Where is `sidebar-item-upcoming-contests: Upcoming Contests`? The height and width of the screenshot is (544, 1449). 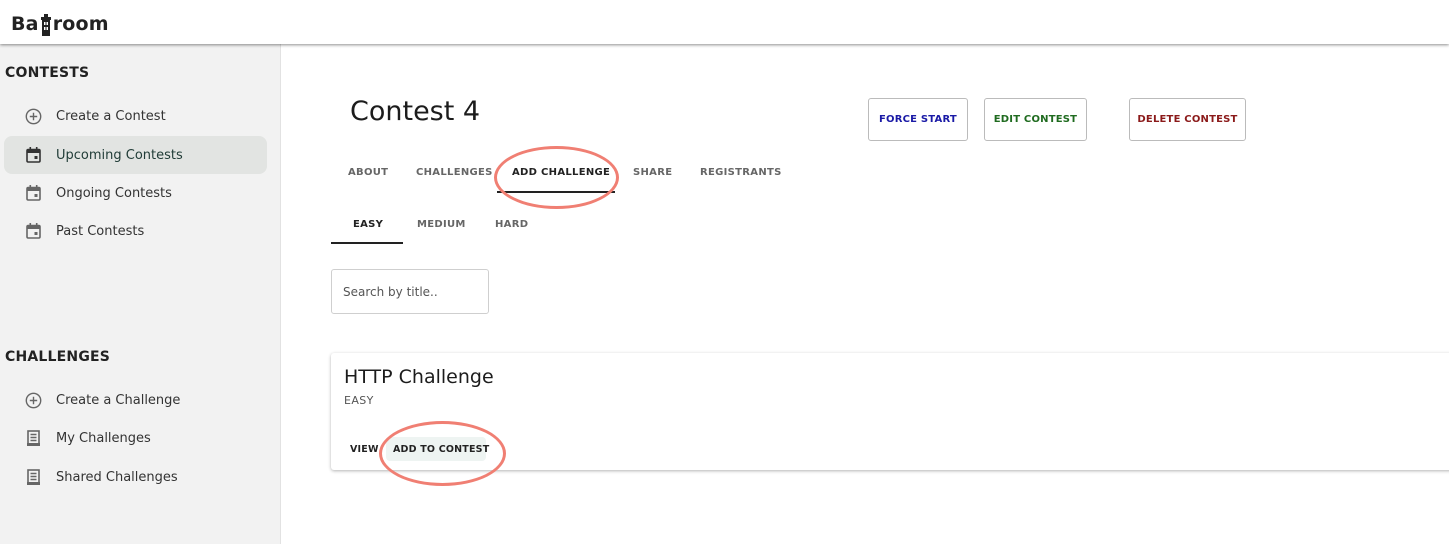 sidebar-item-upcoming-contests: Upcoming Contests is located at coordinates (135, 155).